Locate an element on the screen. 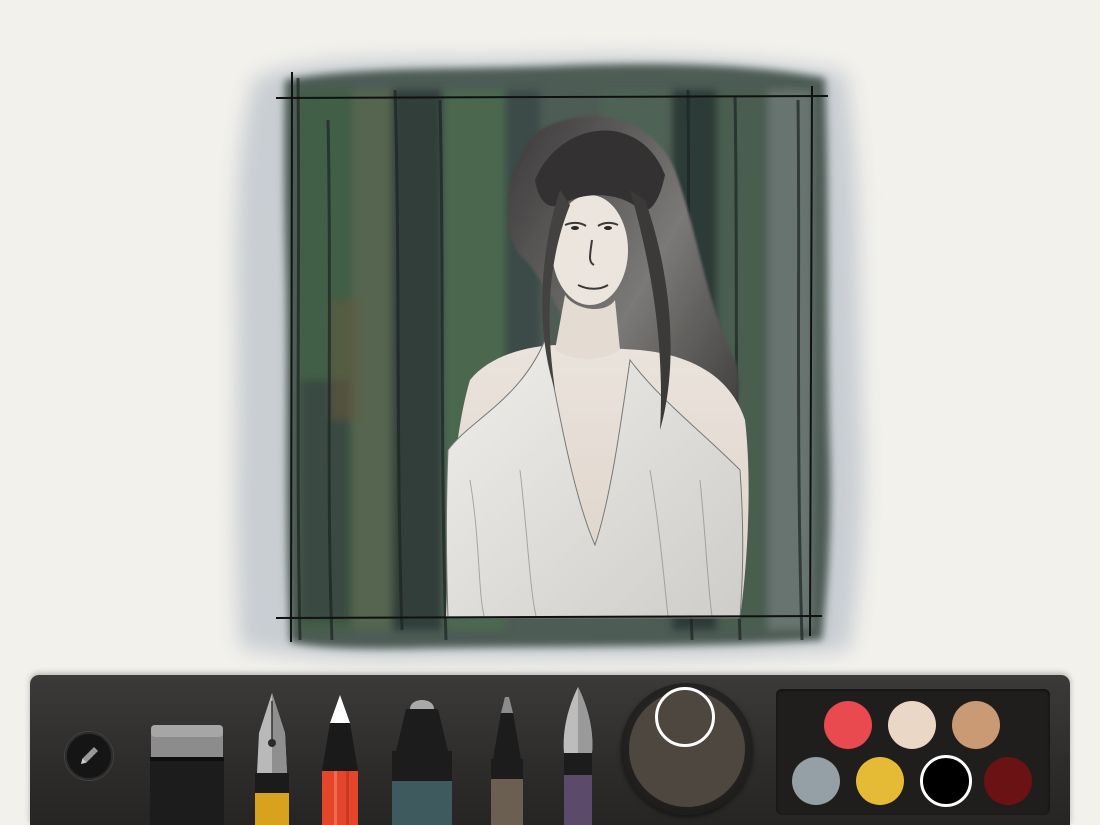  pen-icon is located at coordinates (507, 761).